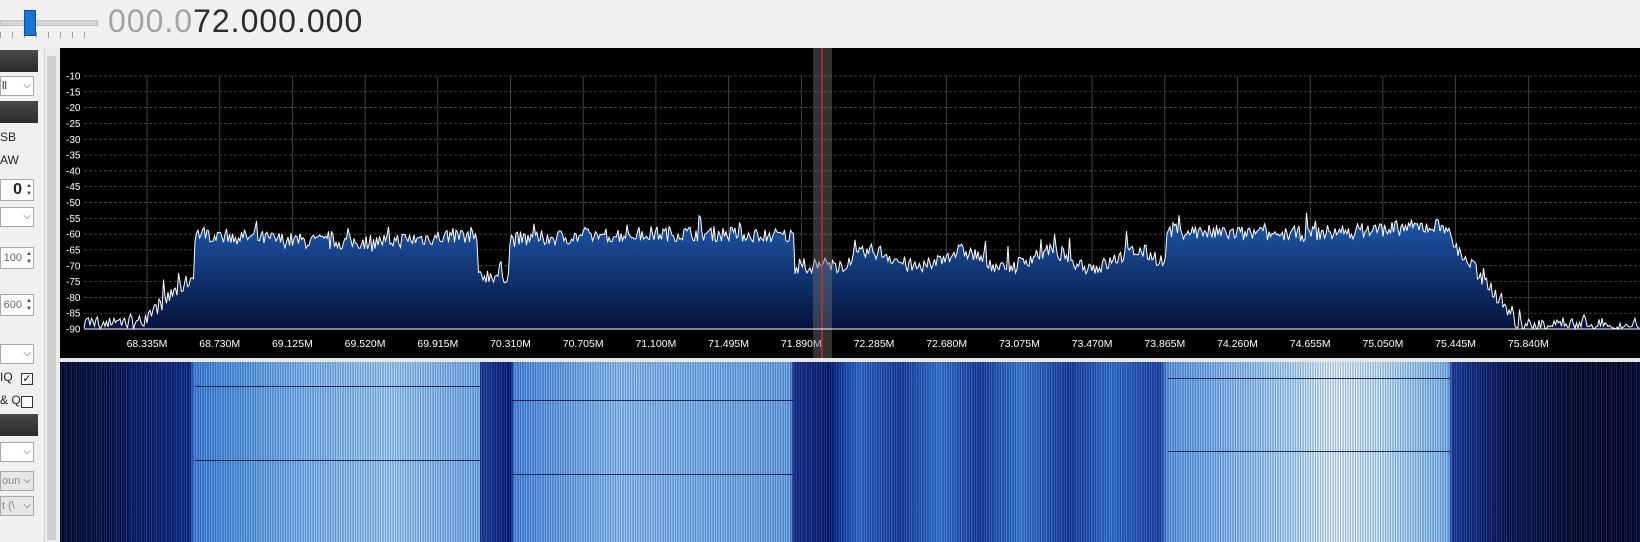 The image size is (1640, 542). What do you see at coordinates (10, 400) in the screenshot?
I see `iq-label: & Q` at bounding box center [10, 400].